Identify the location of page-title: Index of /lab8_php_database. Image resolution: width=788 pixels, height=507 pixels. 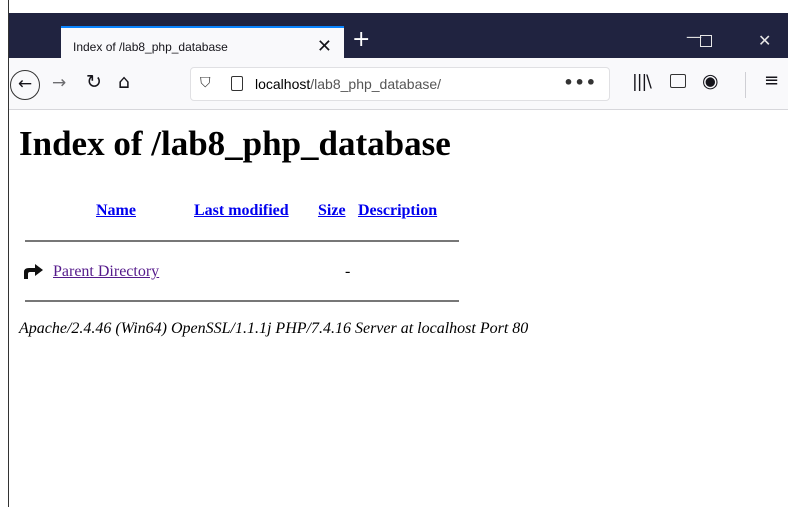
(235, 143).